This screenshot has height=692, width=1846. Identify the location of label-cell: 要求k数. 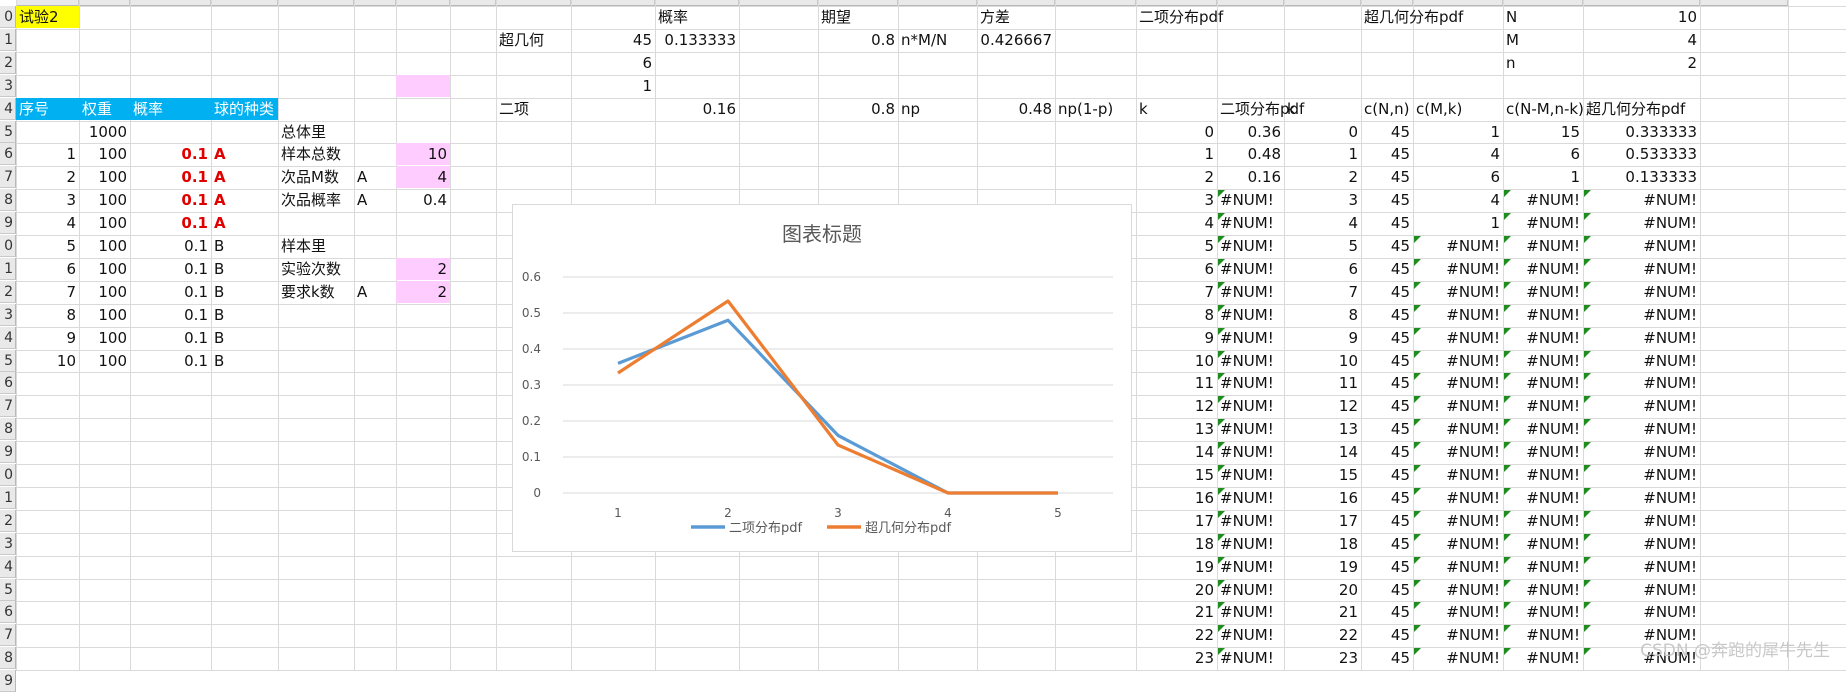
(316, 292).